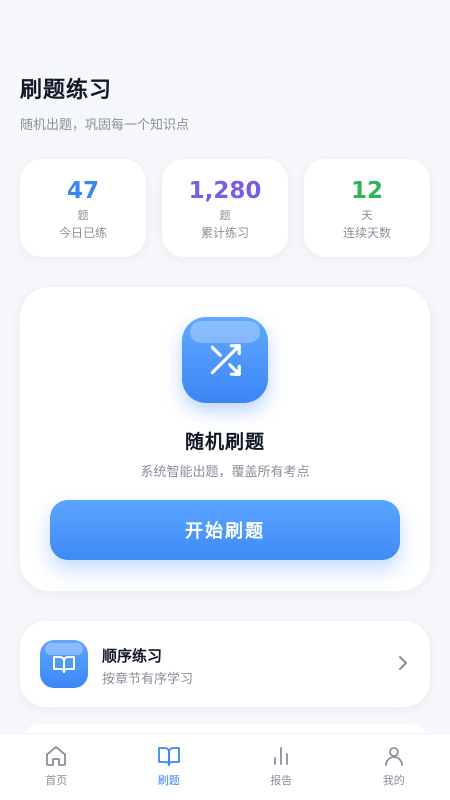  What do you see at coordinates (281, 780) in the screenshot?
I see `tab-label: 报告` at bounding box center [281, 780].